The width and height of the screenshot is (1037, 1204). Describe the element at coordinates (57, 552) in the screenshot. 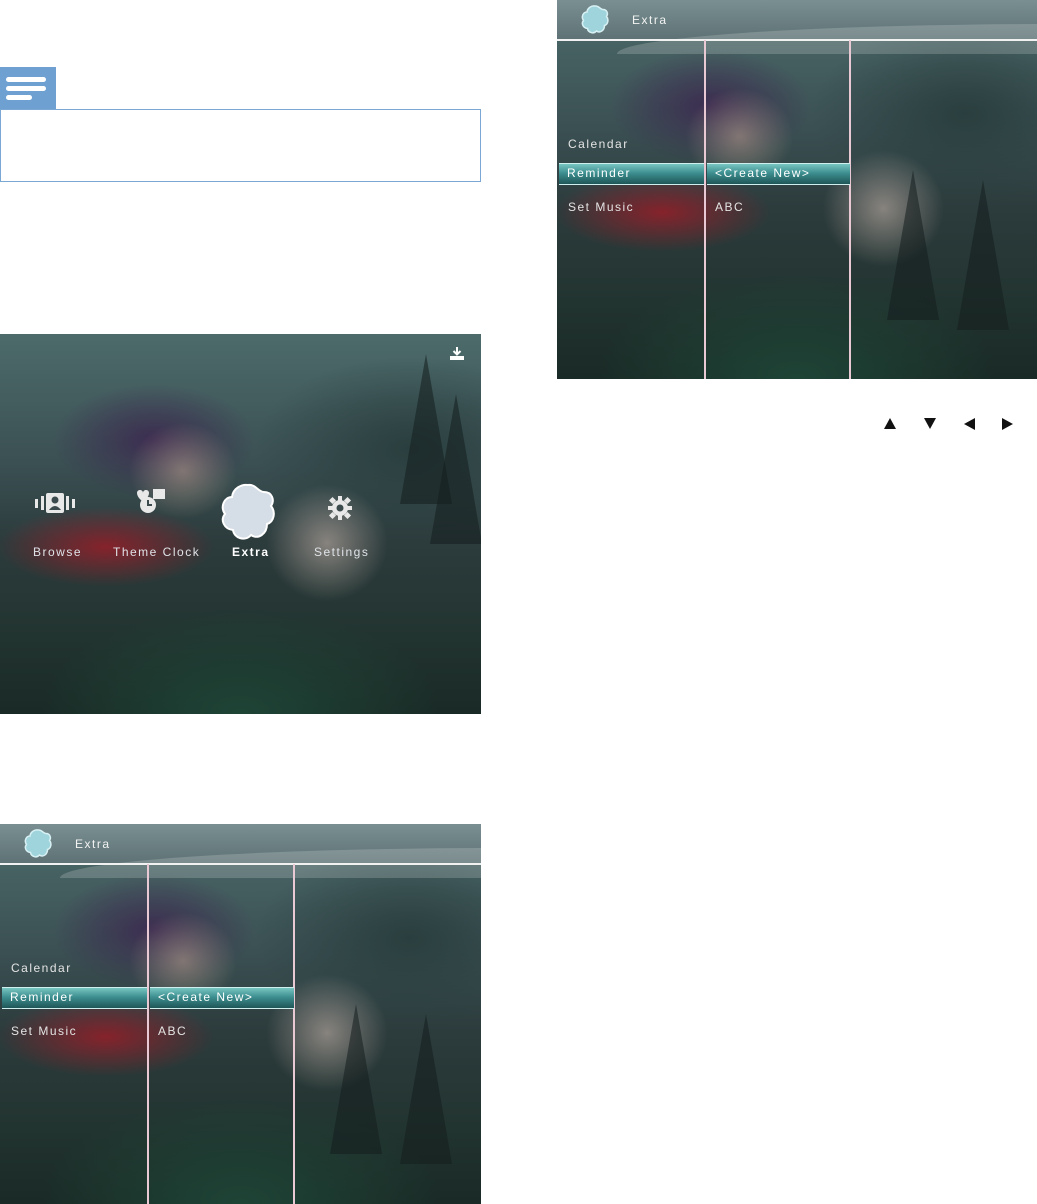

I see `menu-label-browse: Browse` at that location.